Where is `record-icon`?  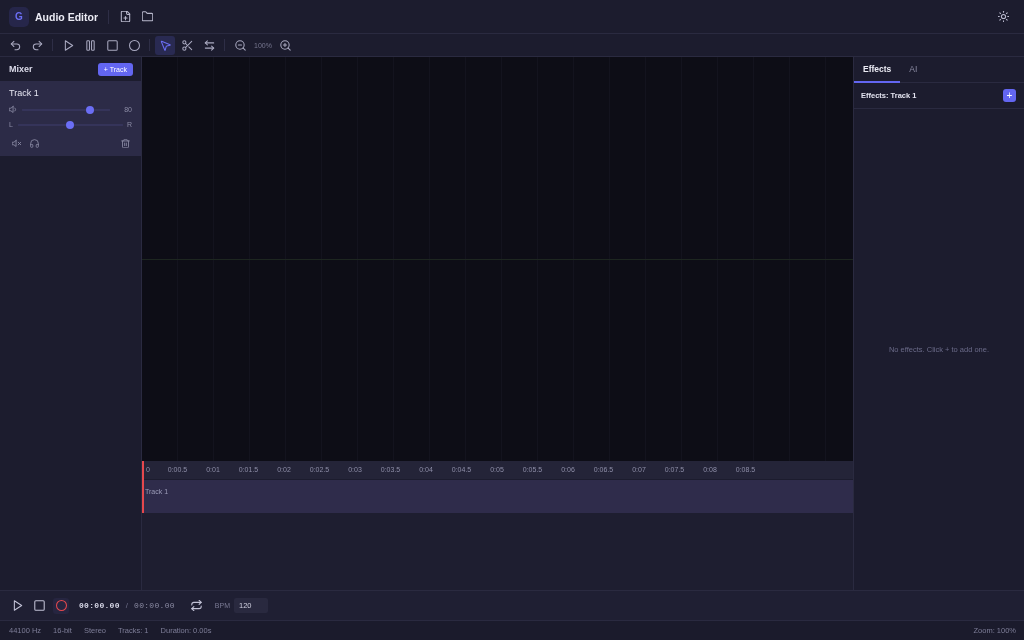 record-icon is located at coordinates (61, 605).